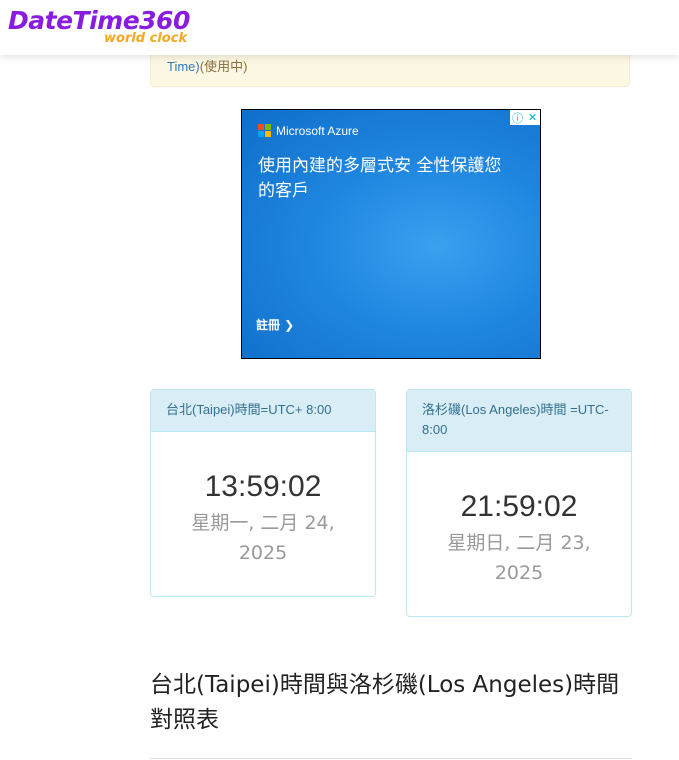 The width and height of the screenshot is (679, 760). What do you see at coordinates (183, 66) in the screenshot?
I see `notice-link: Time)` at bounding box center [183, 66].